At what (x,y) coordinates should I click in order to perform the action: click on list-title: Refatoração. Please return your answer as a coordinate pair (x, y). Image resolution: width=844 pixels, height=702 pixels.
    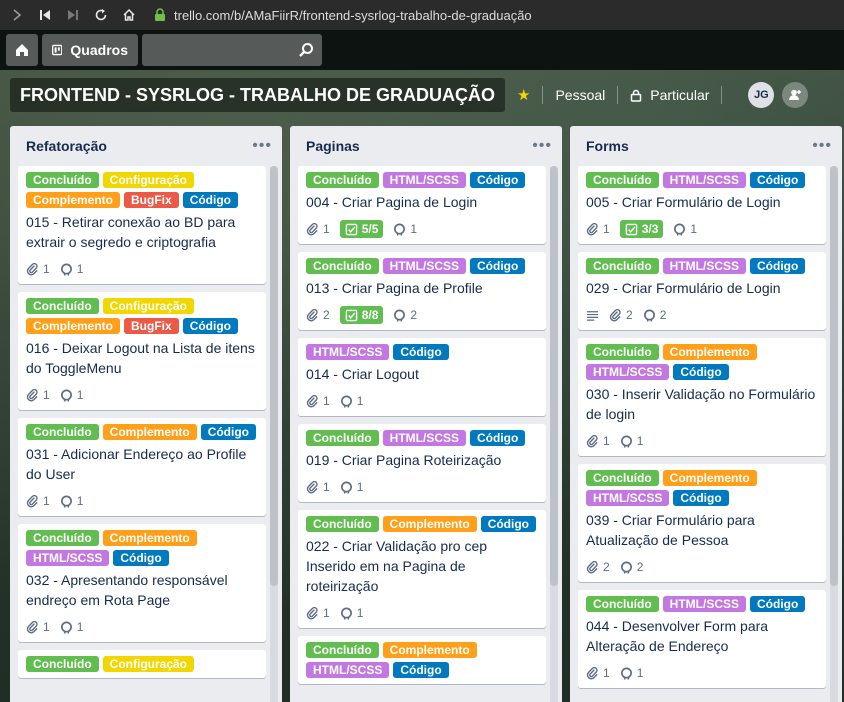
    Looking at the image, I should click on (66, 146).